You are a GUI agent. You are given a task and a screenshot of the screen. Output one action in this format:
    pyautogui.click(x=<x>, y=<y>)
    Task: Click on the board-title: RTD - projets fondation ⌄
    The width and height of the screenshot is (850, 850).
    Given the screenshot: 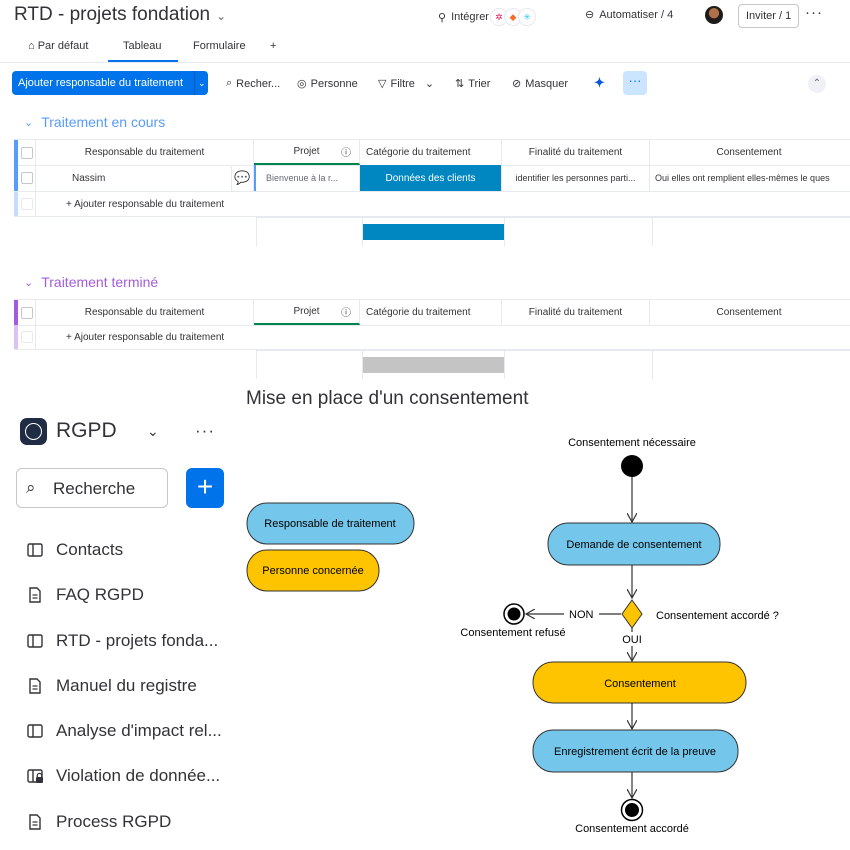 What is the action you would take?
    pyautogui.click(x=120, y=15)
    